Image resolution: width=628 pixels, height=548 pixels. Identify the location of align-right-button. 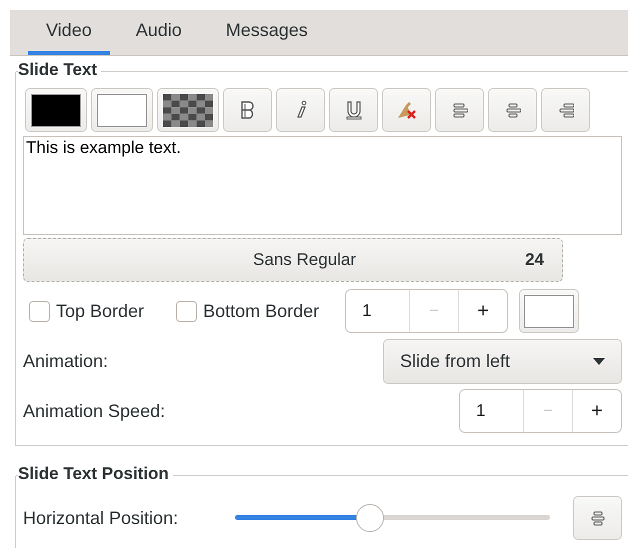
(565, 110).